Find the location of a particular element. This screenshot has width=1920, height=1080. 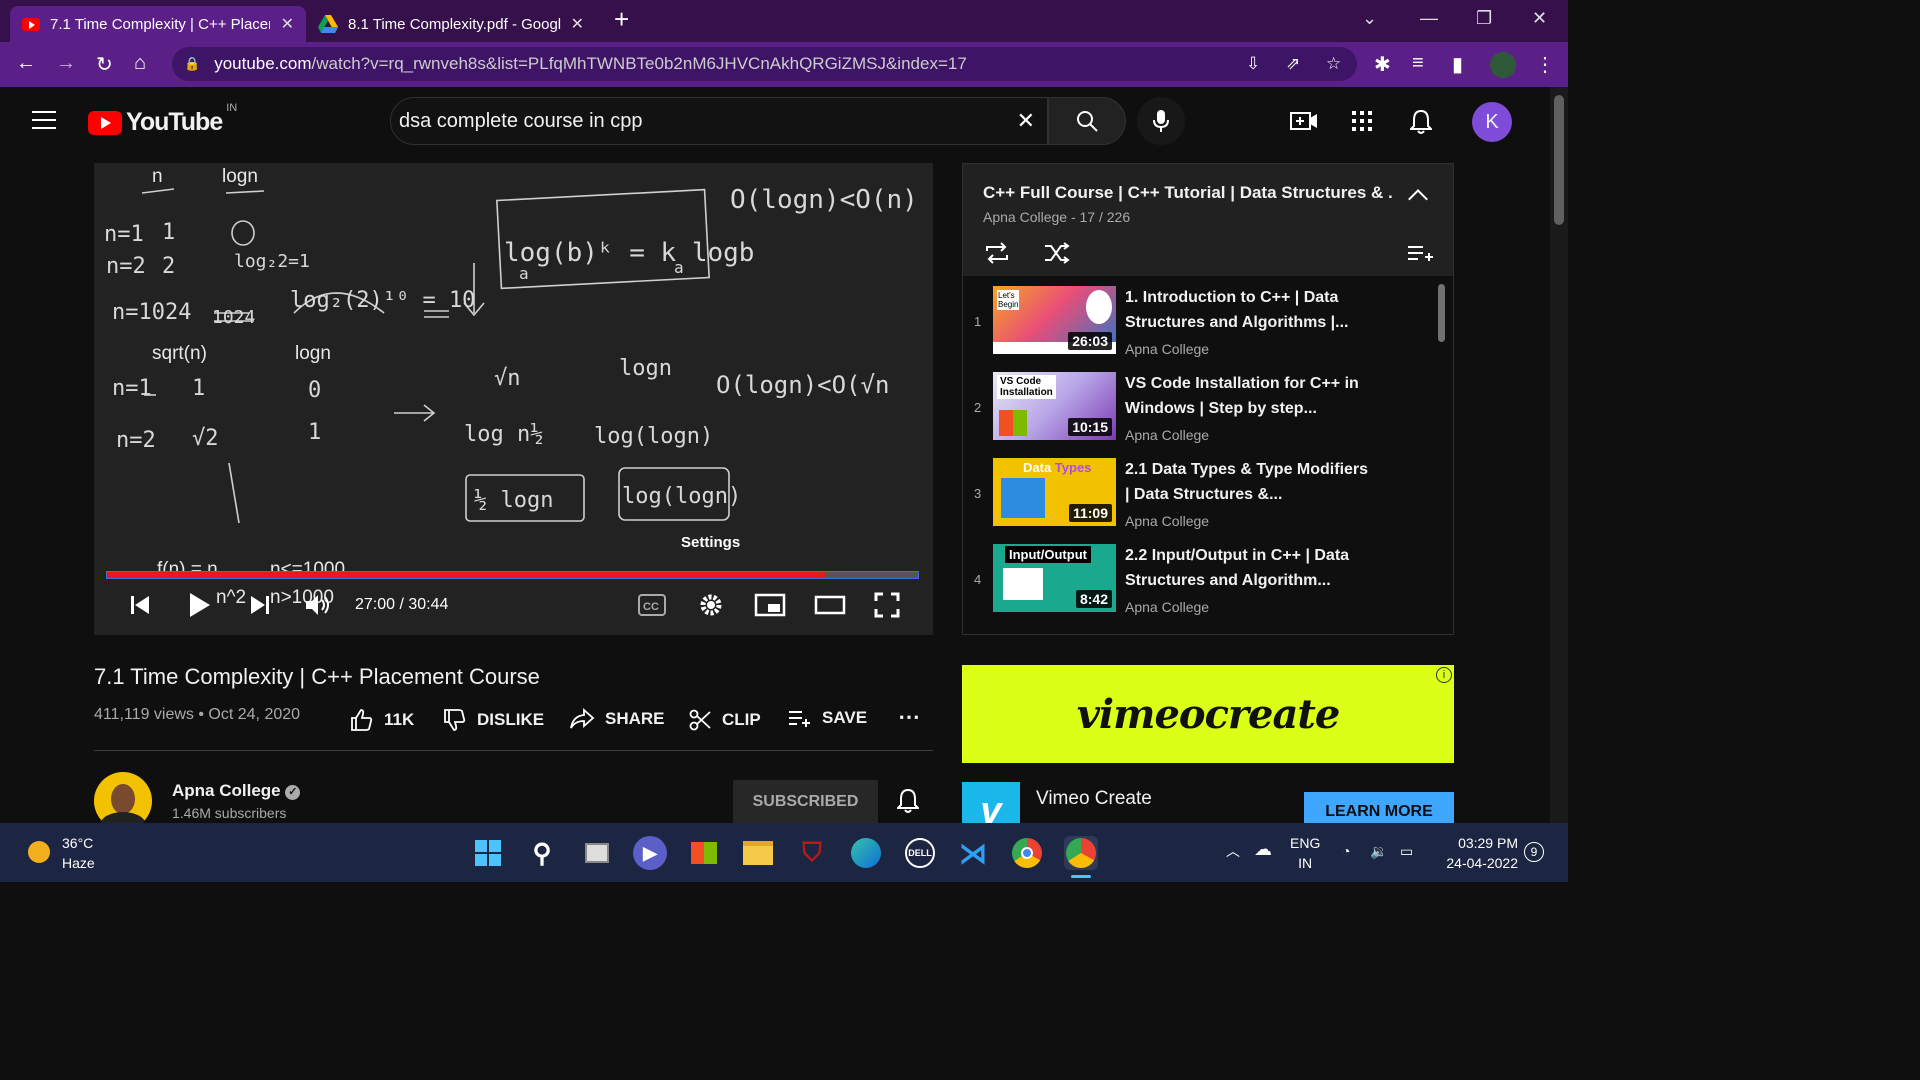

loop-icon is located at coordinates (997, 253).